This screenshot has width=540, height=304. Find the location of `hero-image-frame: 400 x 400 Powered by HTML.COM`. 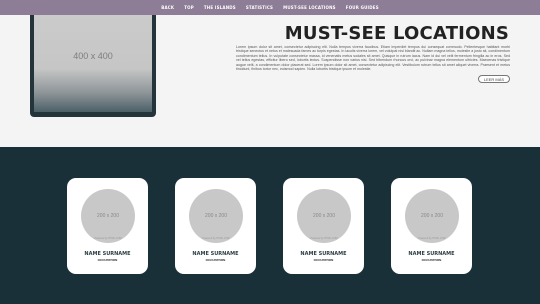

hero-image-frame: 400 x 400 Powered by HTML.COM is located at coordinates (93, 66).